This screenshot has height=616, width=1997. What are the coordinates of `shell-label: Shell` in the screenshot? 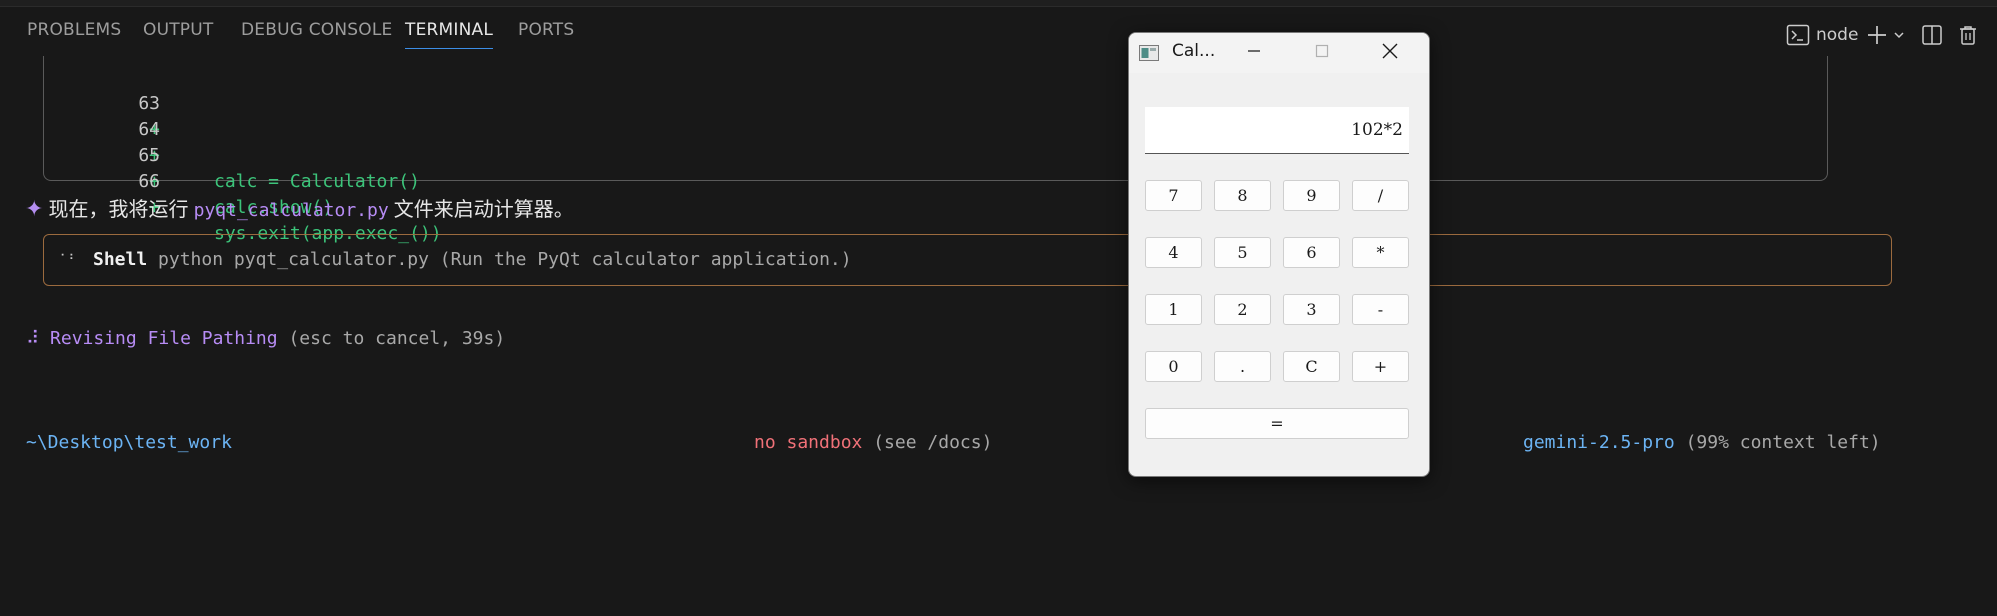 It's located at (120, 259).